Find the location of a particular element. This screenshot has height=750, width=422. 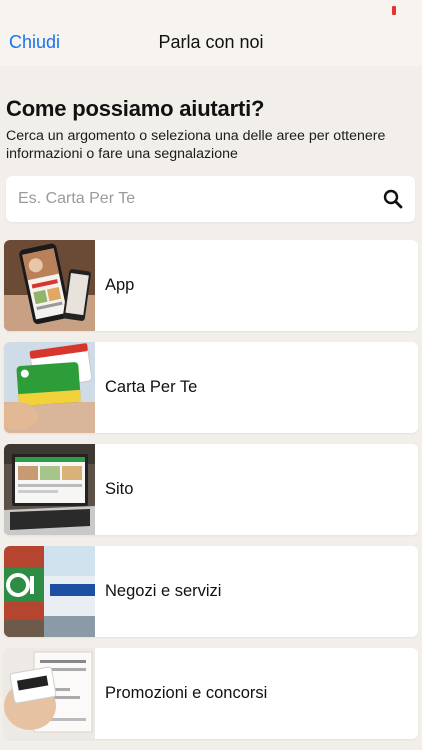

topic-promozioni-e-concorsi: Promozioni e concorsi is located at coordinates (211, 693).